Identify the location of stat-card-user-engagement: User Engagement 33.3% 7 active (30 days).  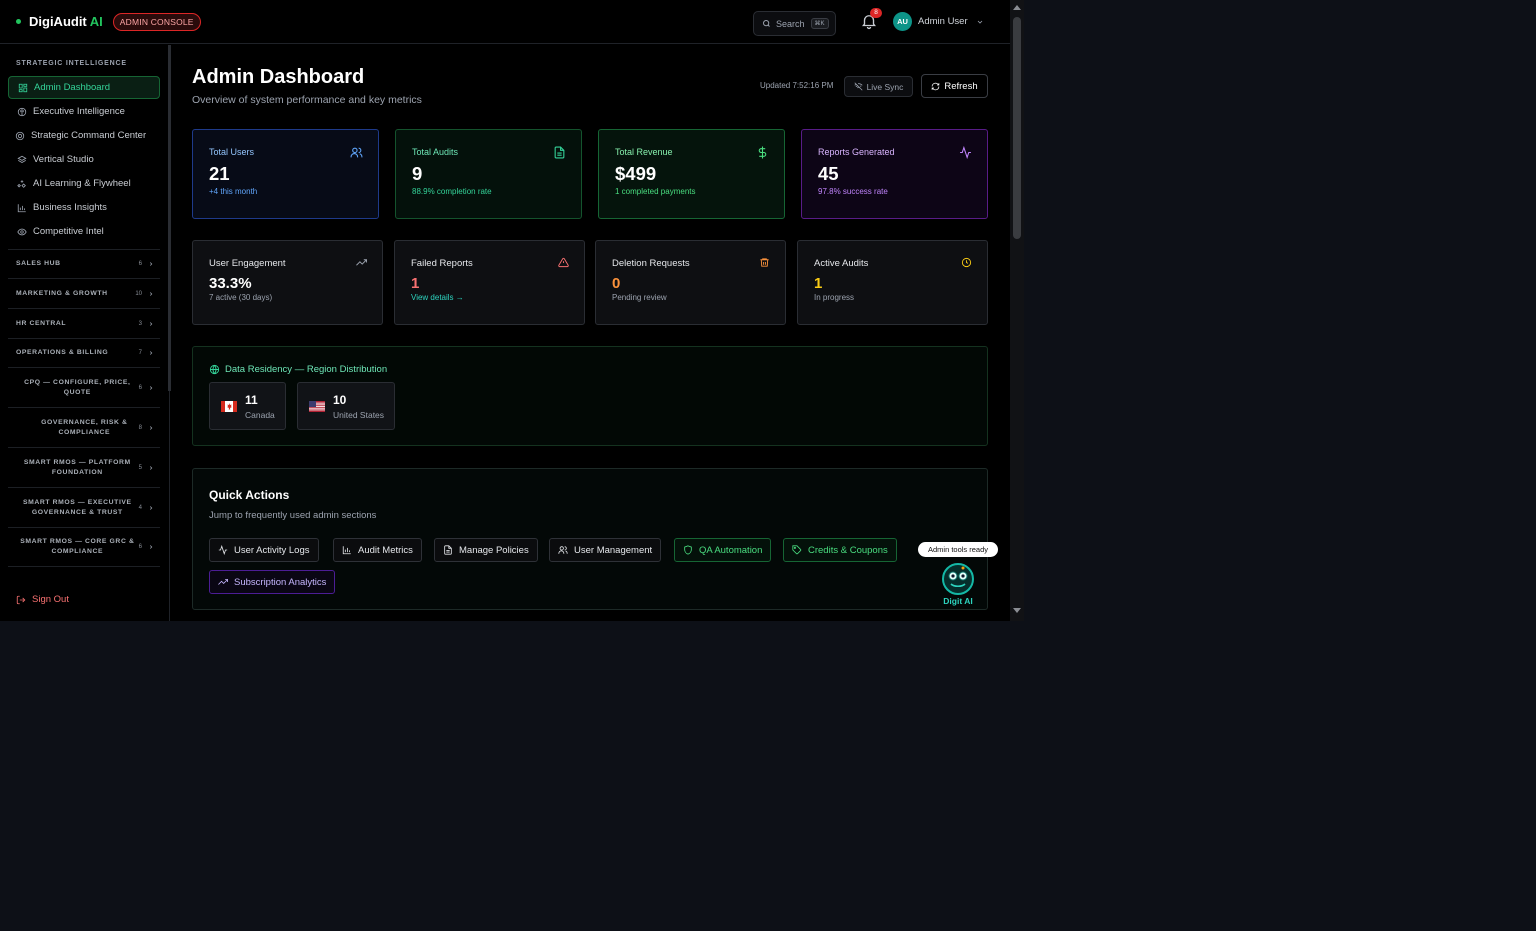
(287, 282).